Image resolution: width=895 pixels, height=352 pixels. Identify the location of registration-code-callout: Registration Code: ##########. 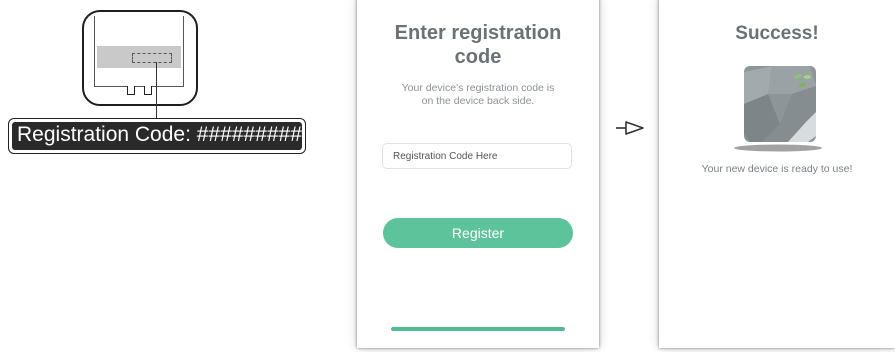
(157, 136).